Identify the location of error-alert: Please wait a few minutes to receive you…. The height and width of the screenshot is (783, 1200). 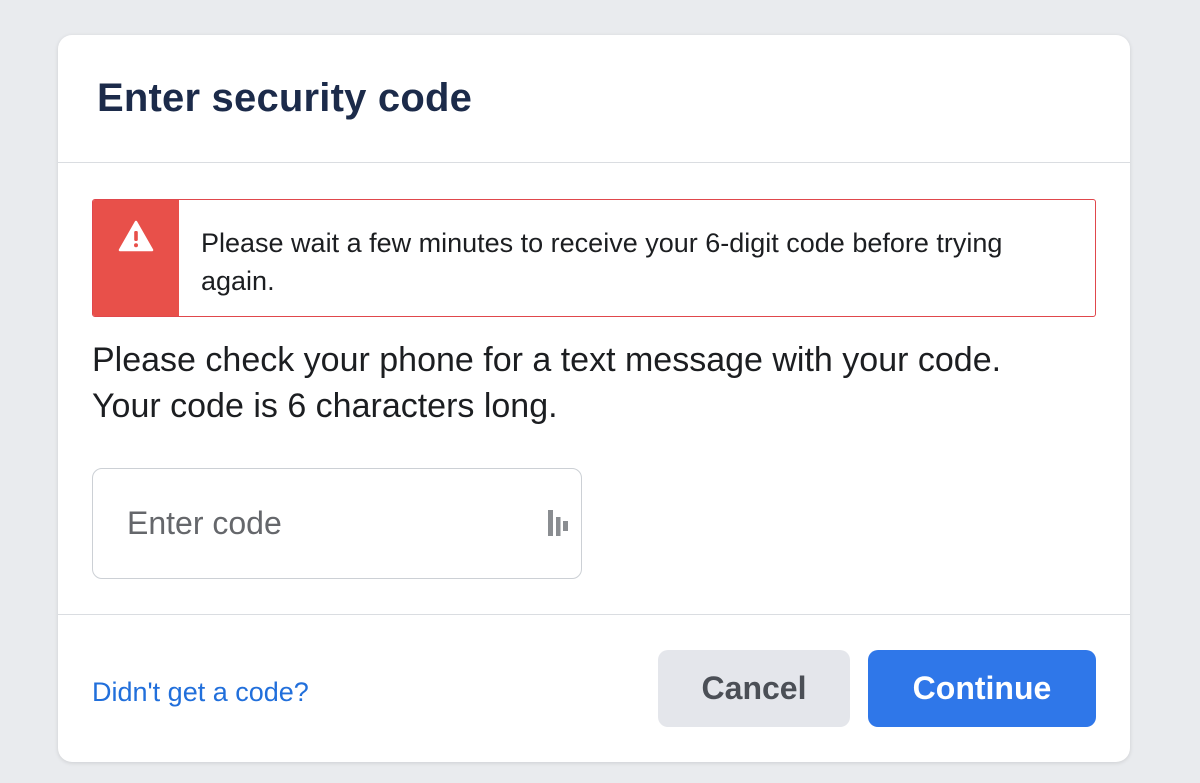
(594, 258).